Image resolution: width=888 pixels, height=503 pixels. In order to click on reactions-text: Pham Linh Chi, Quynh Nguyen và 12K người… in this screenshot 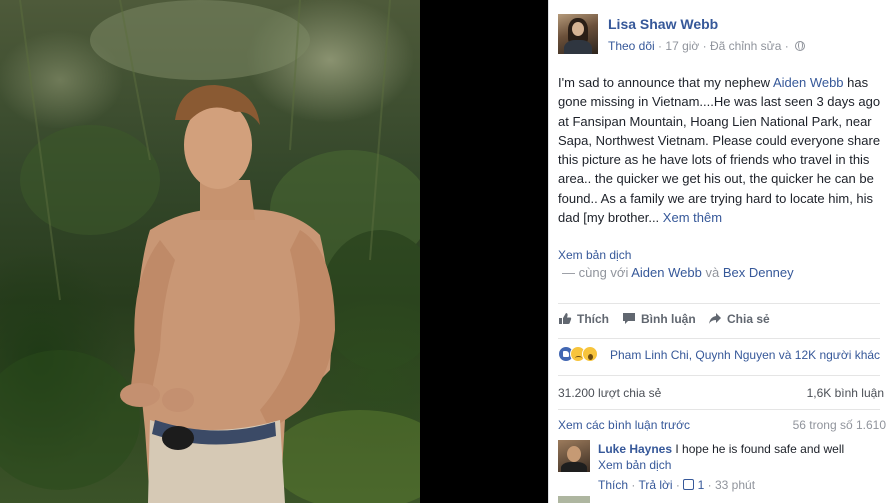, I will do `click(745, 355)`.